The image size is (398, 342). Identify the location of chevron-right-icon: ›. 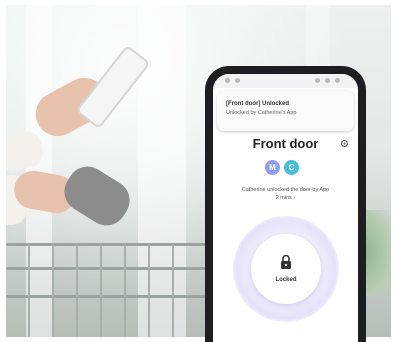
(294, 198).